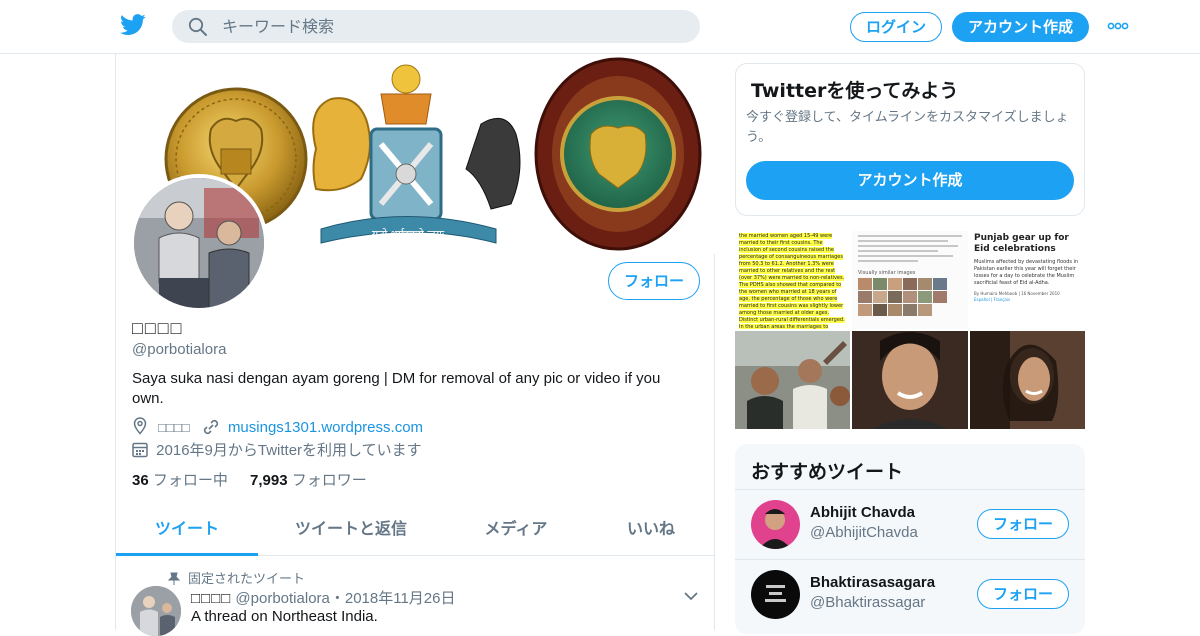 The width and height of the screenshot is (1200, 636). Describe the element at coordinates (910, 180) in the screenshot. I see `signup-card-button: アカウント作成` at that location.